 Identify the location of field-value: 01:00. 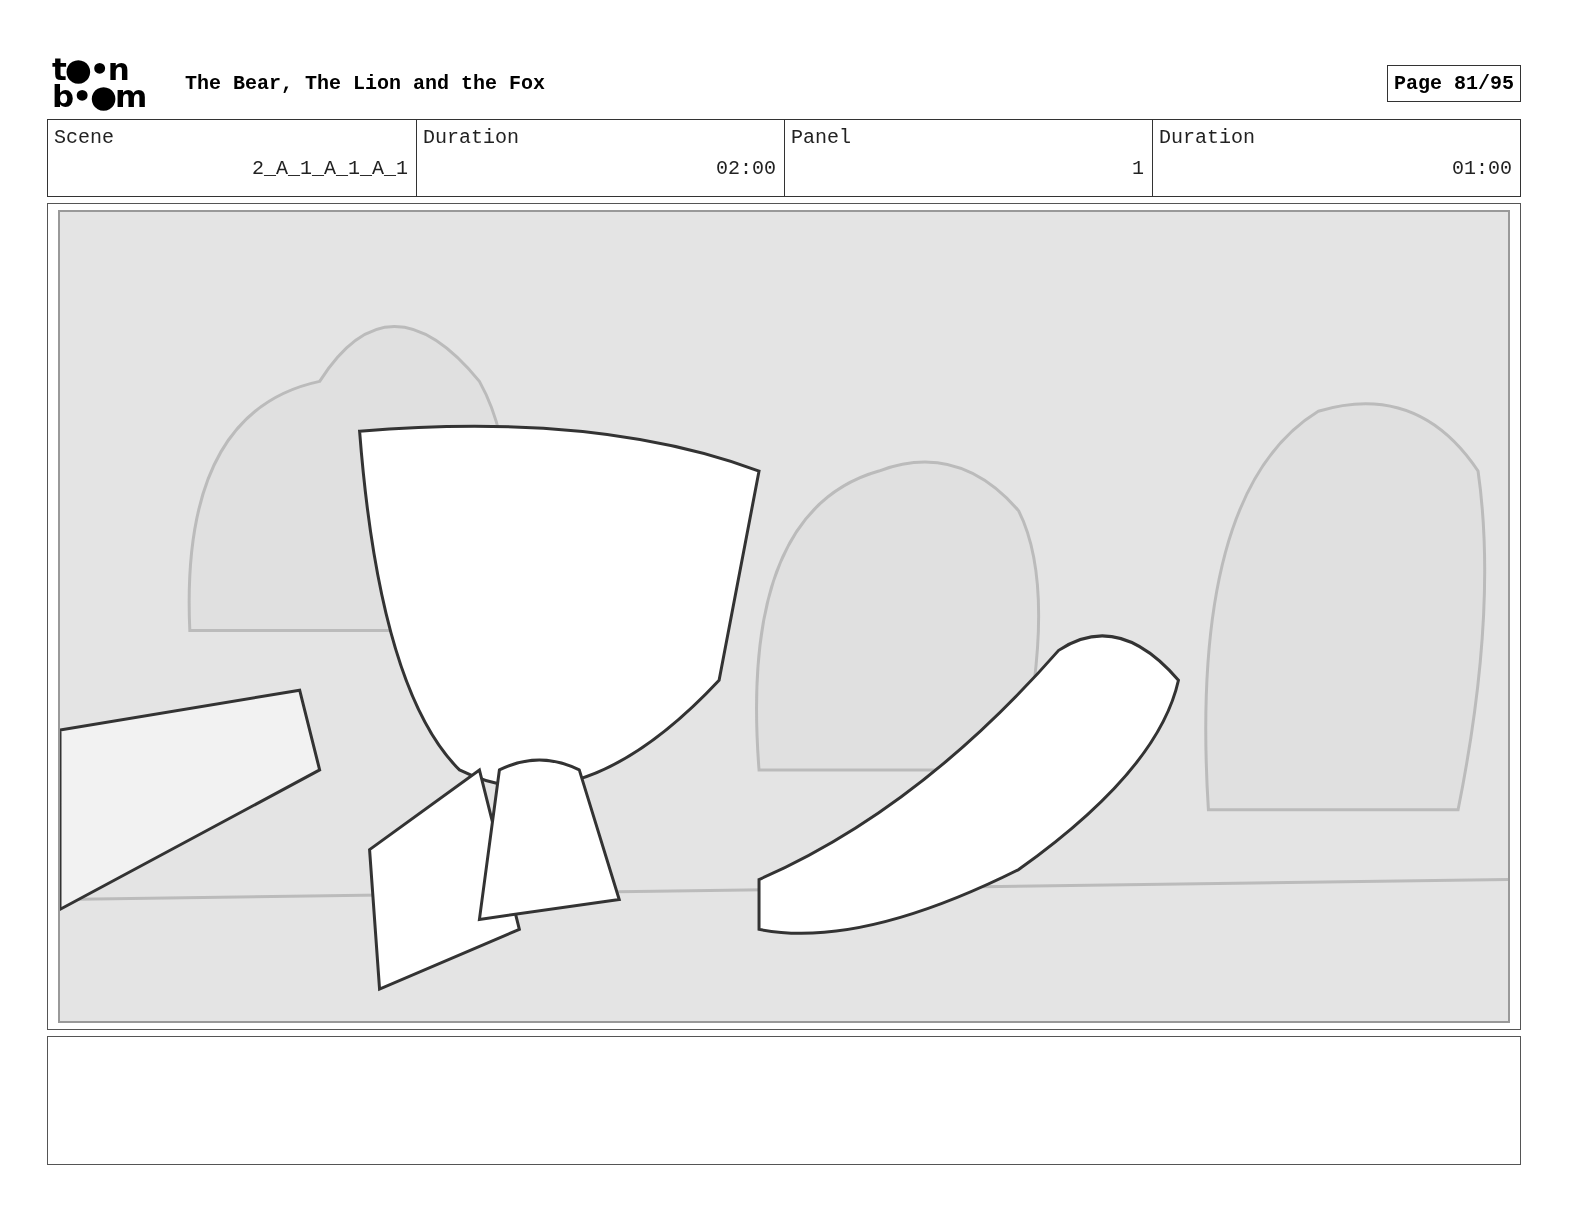
(1481, 168).